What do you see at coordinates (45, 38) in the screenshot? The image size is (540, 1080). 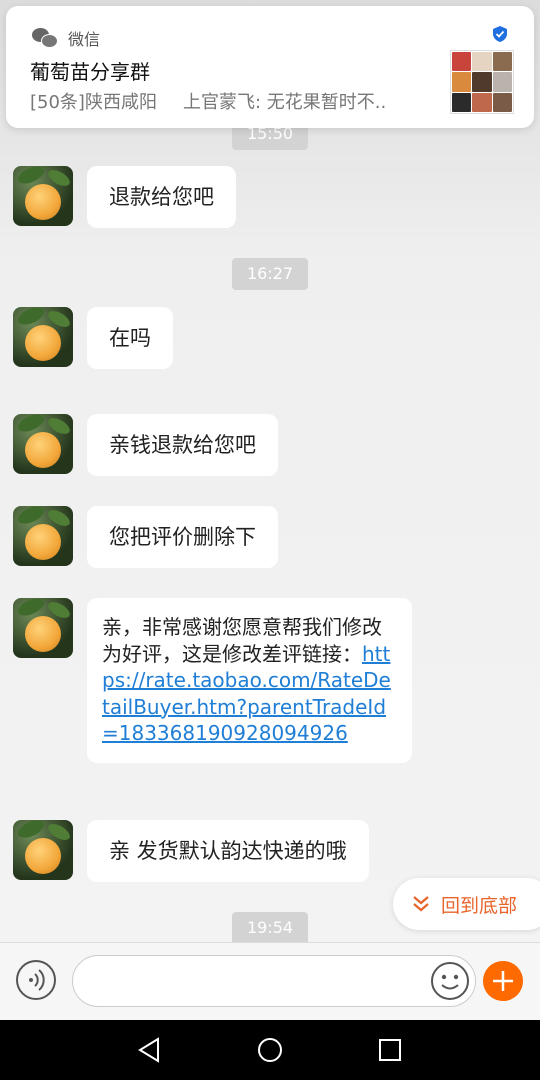 I see `wechat-icon` at bounding box center [45, 38].